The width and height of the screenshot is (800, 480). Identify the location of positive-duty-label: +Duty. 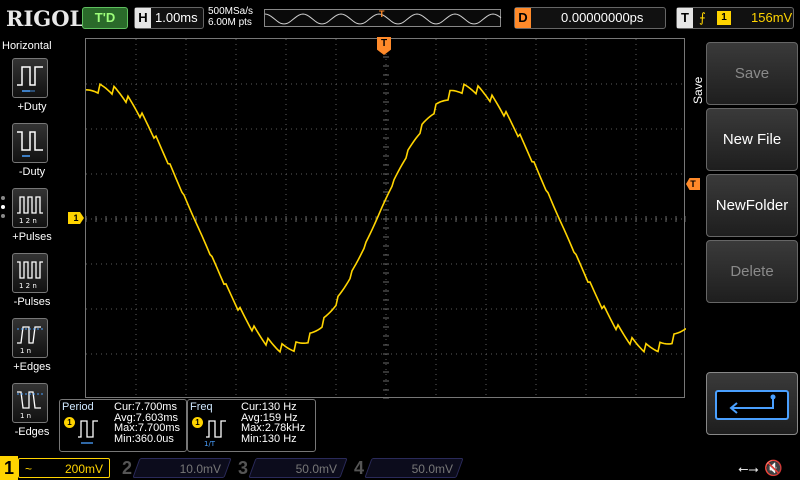
(32, 107).